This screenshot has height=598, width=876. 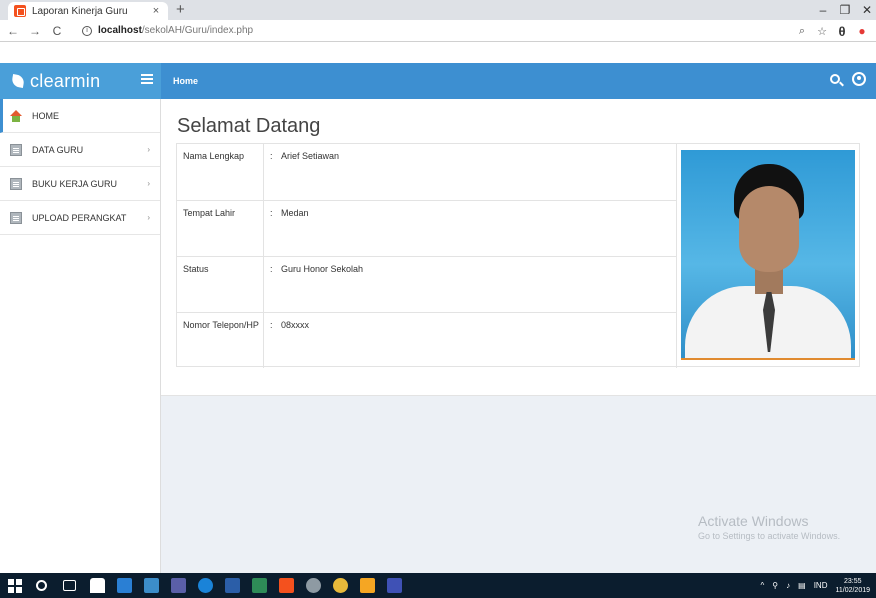 I want to click on table-row: Nomor Telepon/HP : 08xxxx, so click(x=427, y=340).